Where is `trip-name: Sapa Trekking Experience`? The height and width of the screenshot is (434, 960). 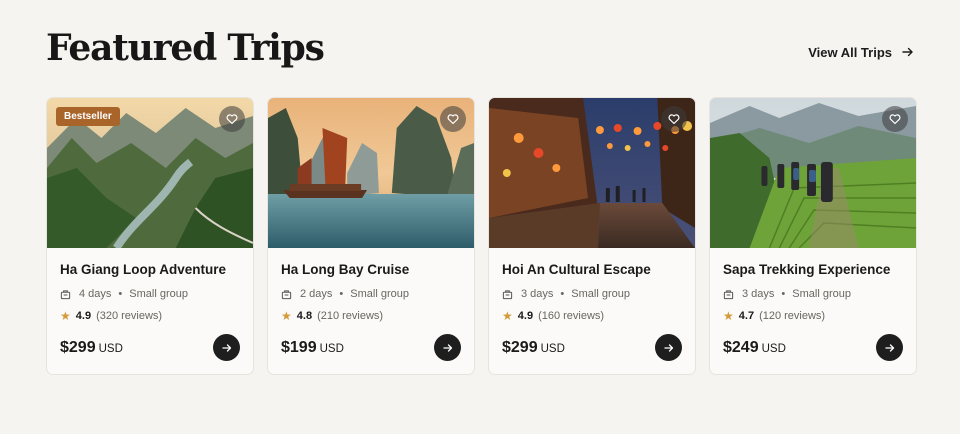 trip-name: Sapa Trekking Experience is located at coordinates (813, 269).